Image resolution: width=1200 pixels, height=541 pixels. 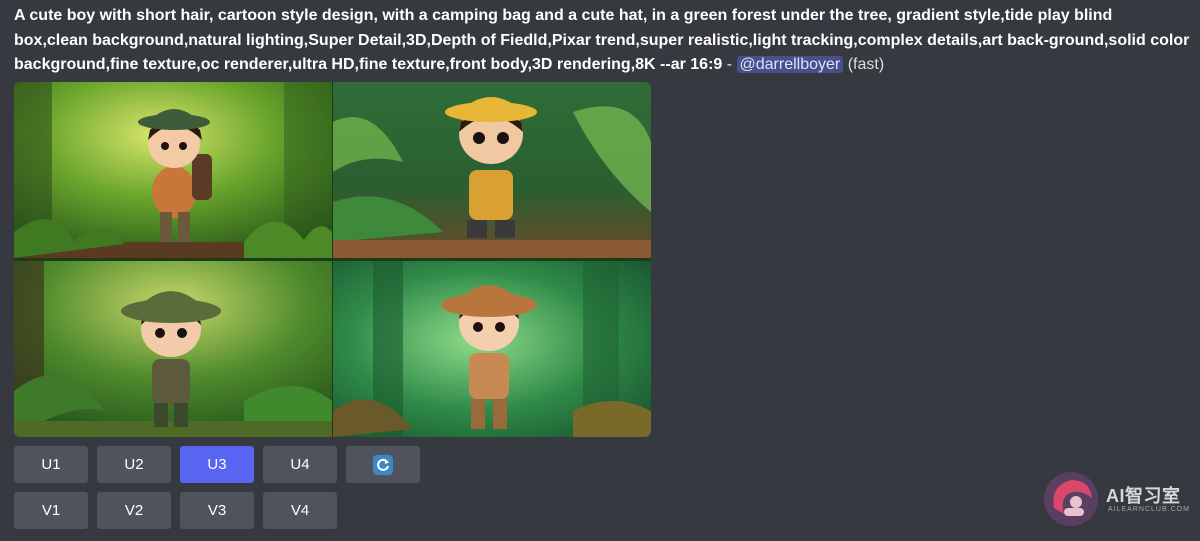 What do you see at coordinates (51, 510) in the screenshot?
I see `variation-button-1: V1` at bounding box center [51, 510].